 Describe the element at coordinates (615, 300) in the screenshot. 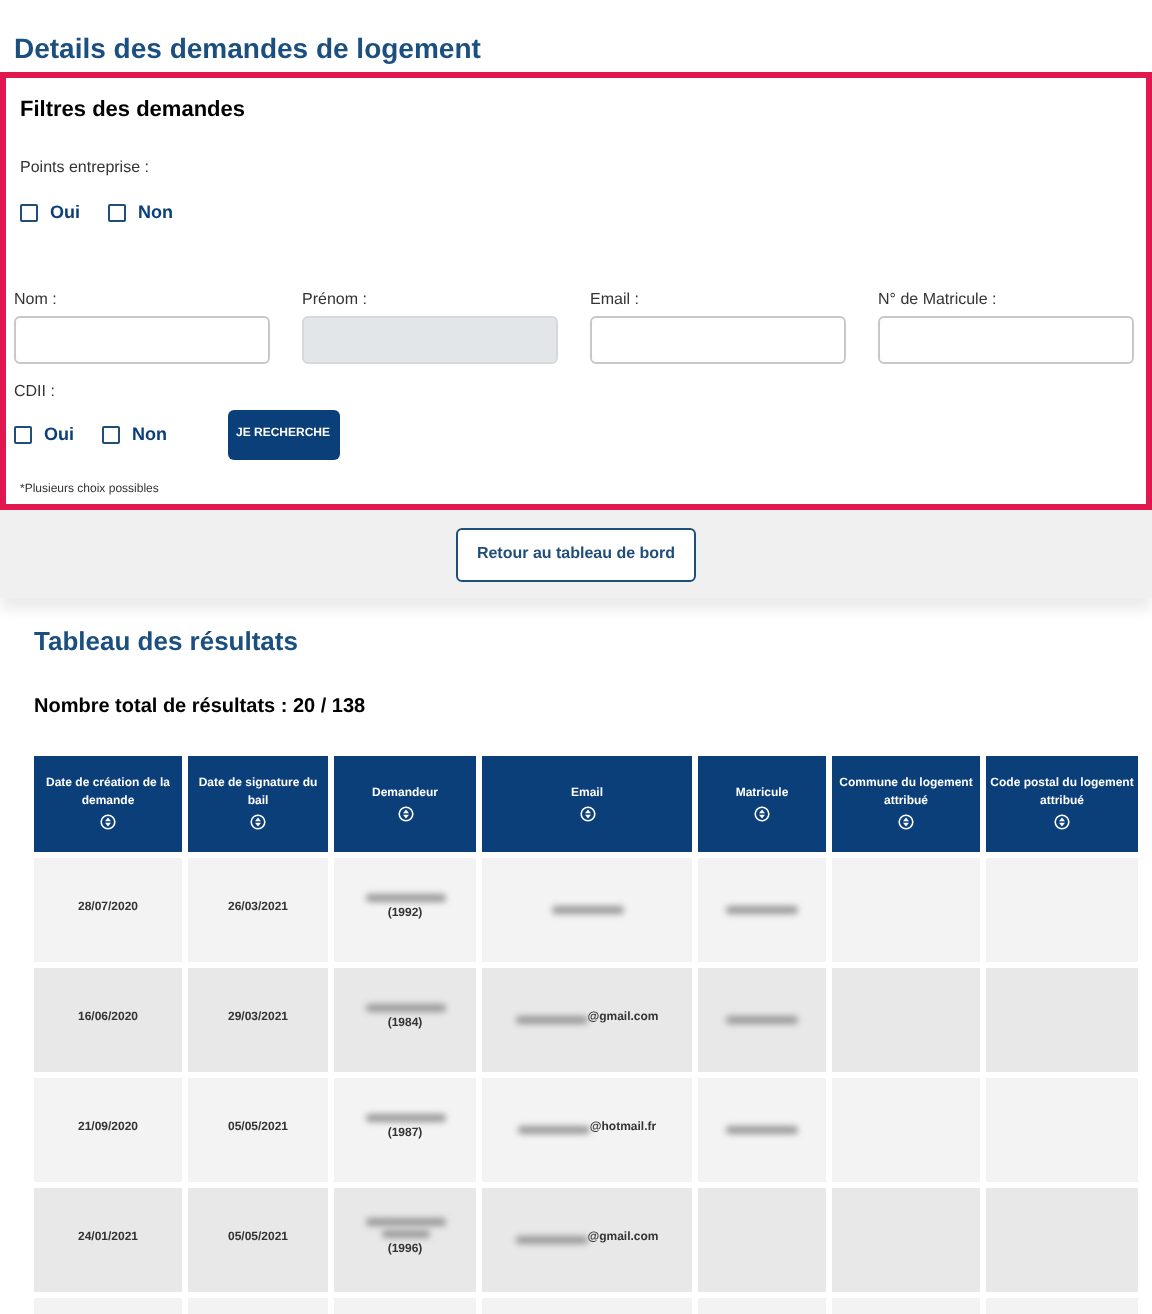

I see `field-label: Email :` at that location.